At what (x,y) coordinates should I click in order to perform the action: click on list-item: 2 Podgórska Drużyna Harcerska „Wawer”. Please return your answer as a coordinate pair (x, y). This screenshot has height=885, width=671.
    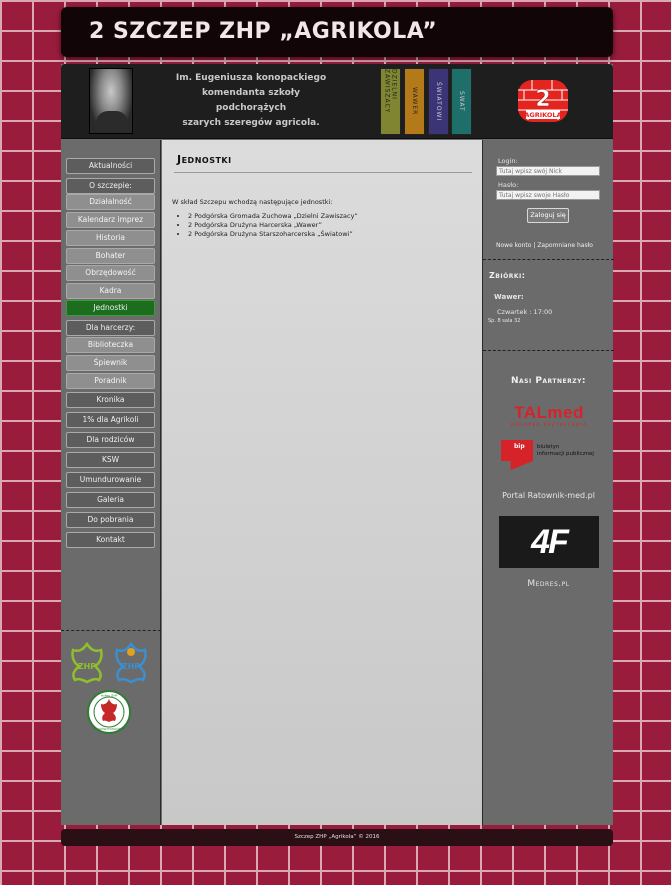
    Looking at the image, I should click on (273, 225).